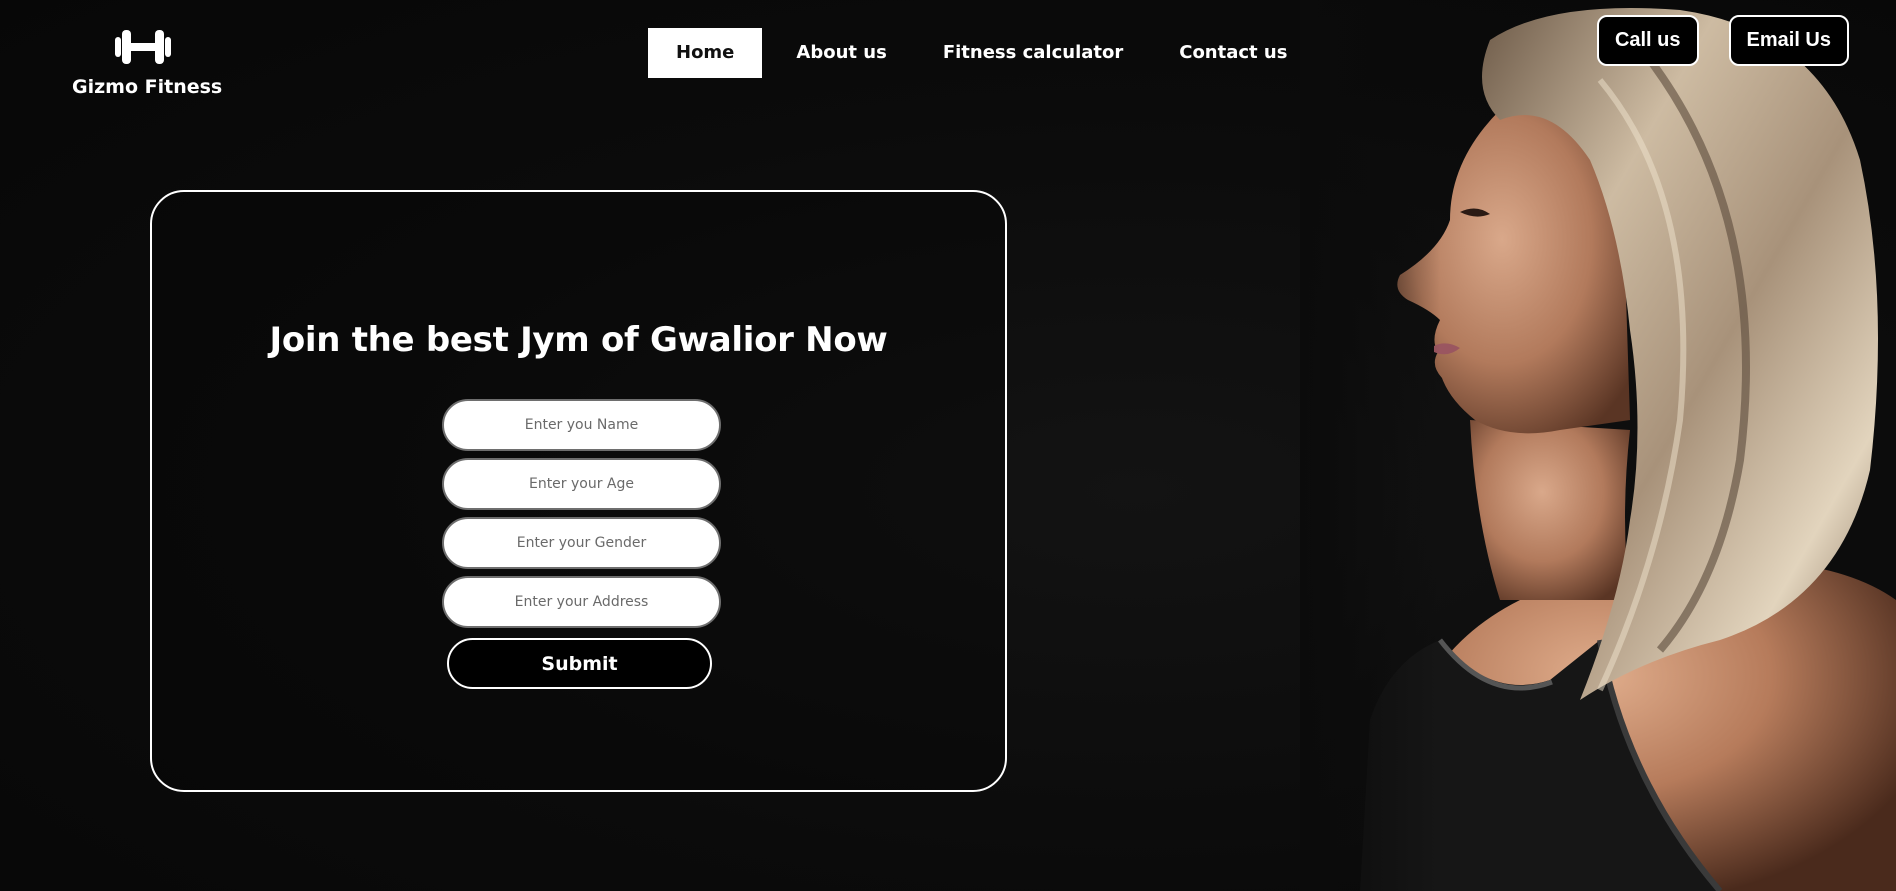  What do you see at coordinates (1033, 53) in the screenshot?
I see `nav-item-fitness-calculator: Fitness calculator` at bounding box center [1033, 53].